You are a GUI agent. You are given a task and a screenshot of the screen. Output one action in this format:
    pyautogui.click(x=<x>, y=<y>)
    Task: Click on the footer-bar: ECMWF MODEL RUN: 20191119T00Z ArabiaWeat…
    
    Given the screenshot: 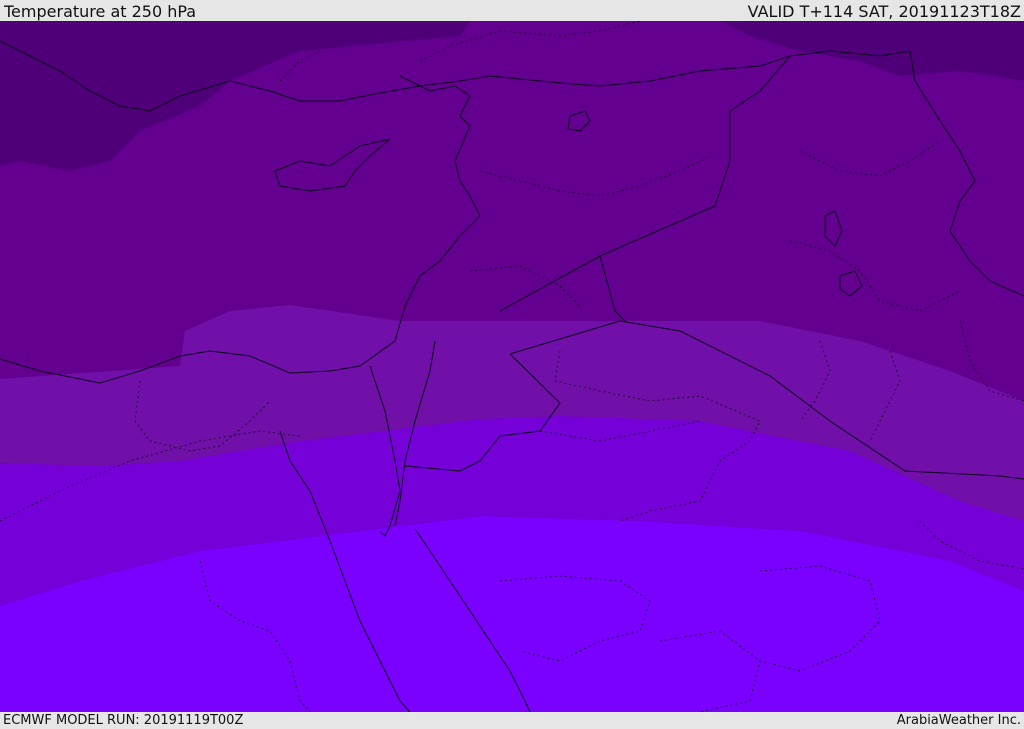 What is the action you would take?
    pyautogui.click(x=512, y=720)
    